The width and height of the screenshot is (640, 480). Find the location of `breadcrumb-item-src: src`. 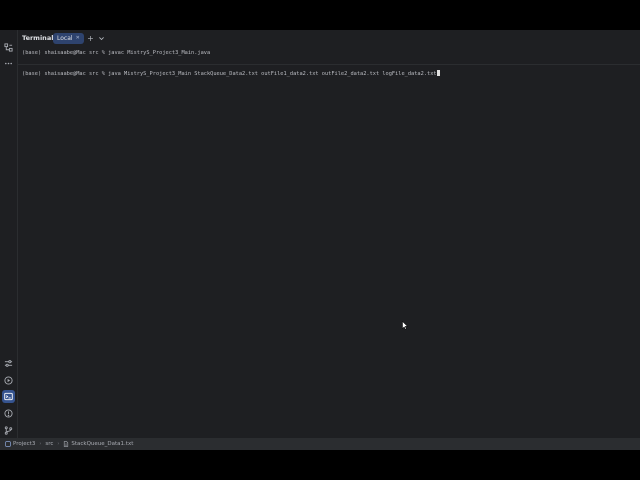

breadcrumb-item-src: src is located at coordinates (49, 444).